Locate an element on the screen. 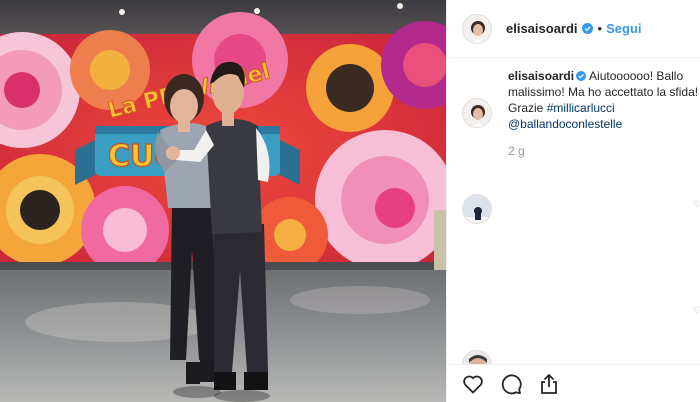 The height and width of the screenshot is (402, 700). follow-button: Segui is located at coordinates (623, 28).